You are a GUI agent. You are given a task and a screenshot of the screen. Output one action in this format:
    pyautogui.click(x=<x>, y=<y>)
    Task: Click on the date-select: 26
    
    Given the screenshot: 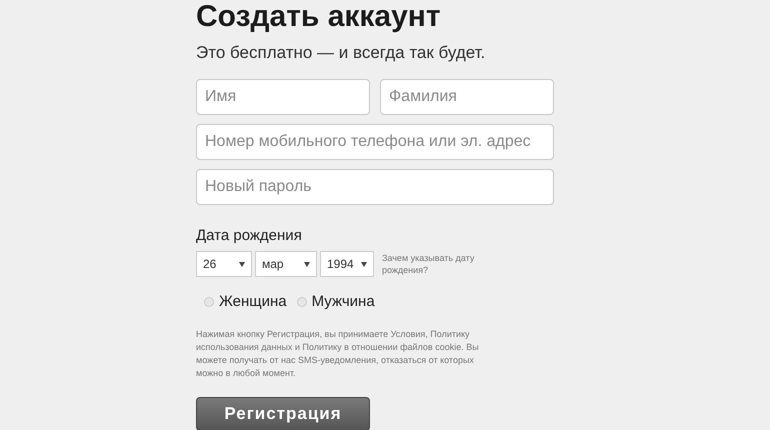 What is the action you would take?
    pyautogui.click(x=224, y=264)
    